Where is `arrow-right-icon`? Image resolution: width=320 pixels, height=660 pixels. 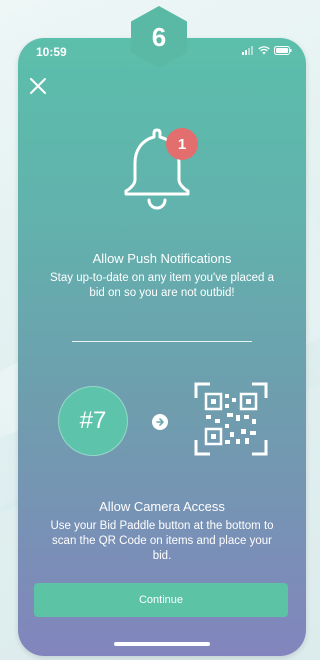 arrow-right-icon is located at coordinates (160, 422).